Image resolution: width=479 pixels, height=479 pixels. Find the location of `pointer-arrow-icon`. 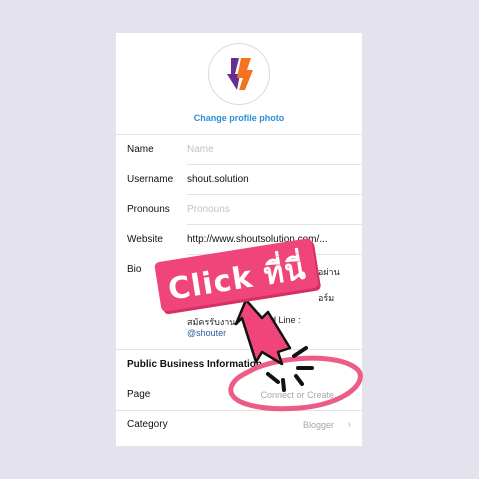

pointer-arrow-icon is located at coordinates (263, 332).